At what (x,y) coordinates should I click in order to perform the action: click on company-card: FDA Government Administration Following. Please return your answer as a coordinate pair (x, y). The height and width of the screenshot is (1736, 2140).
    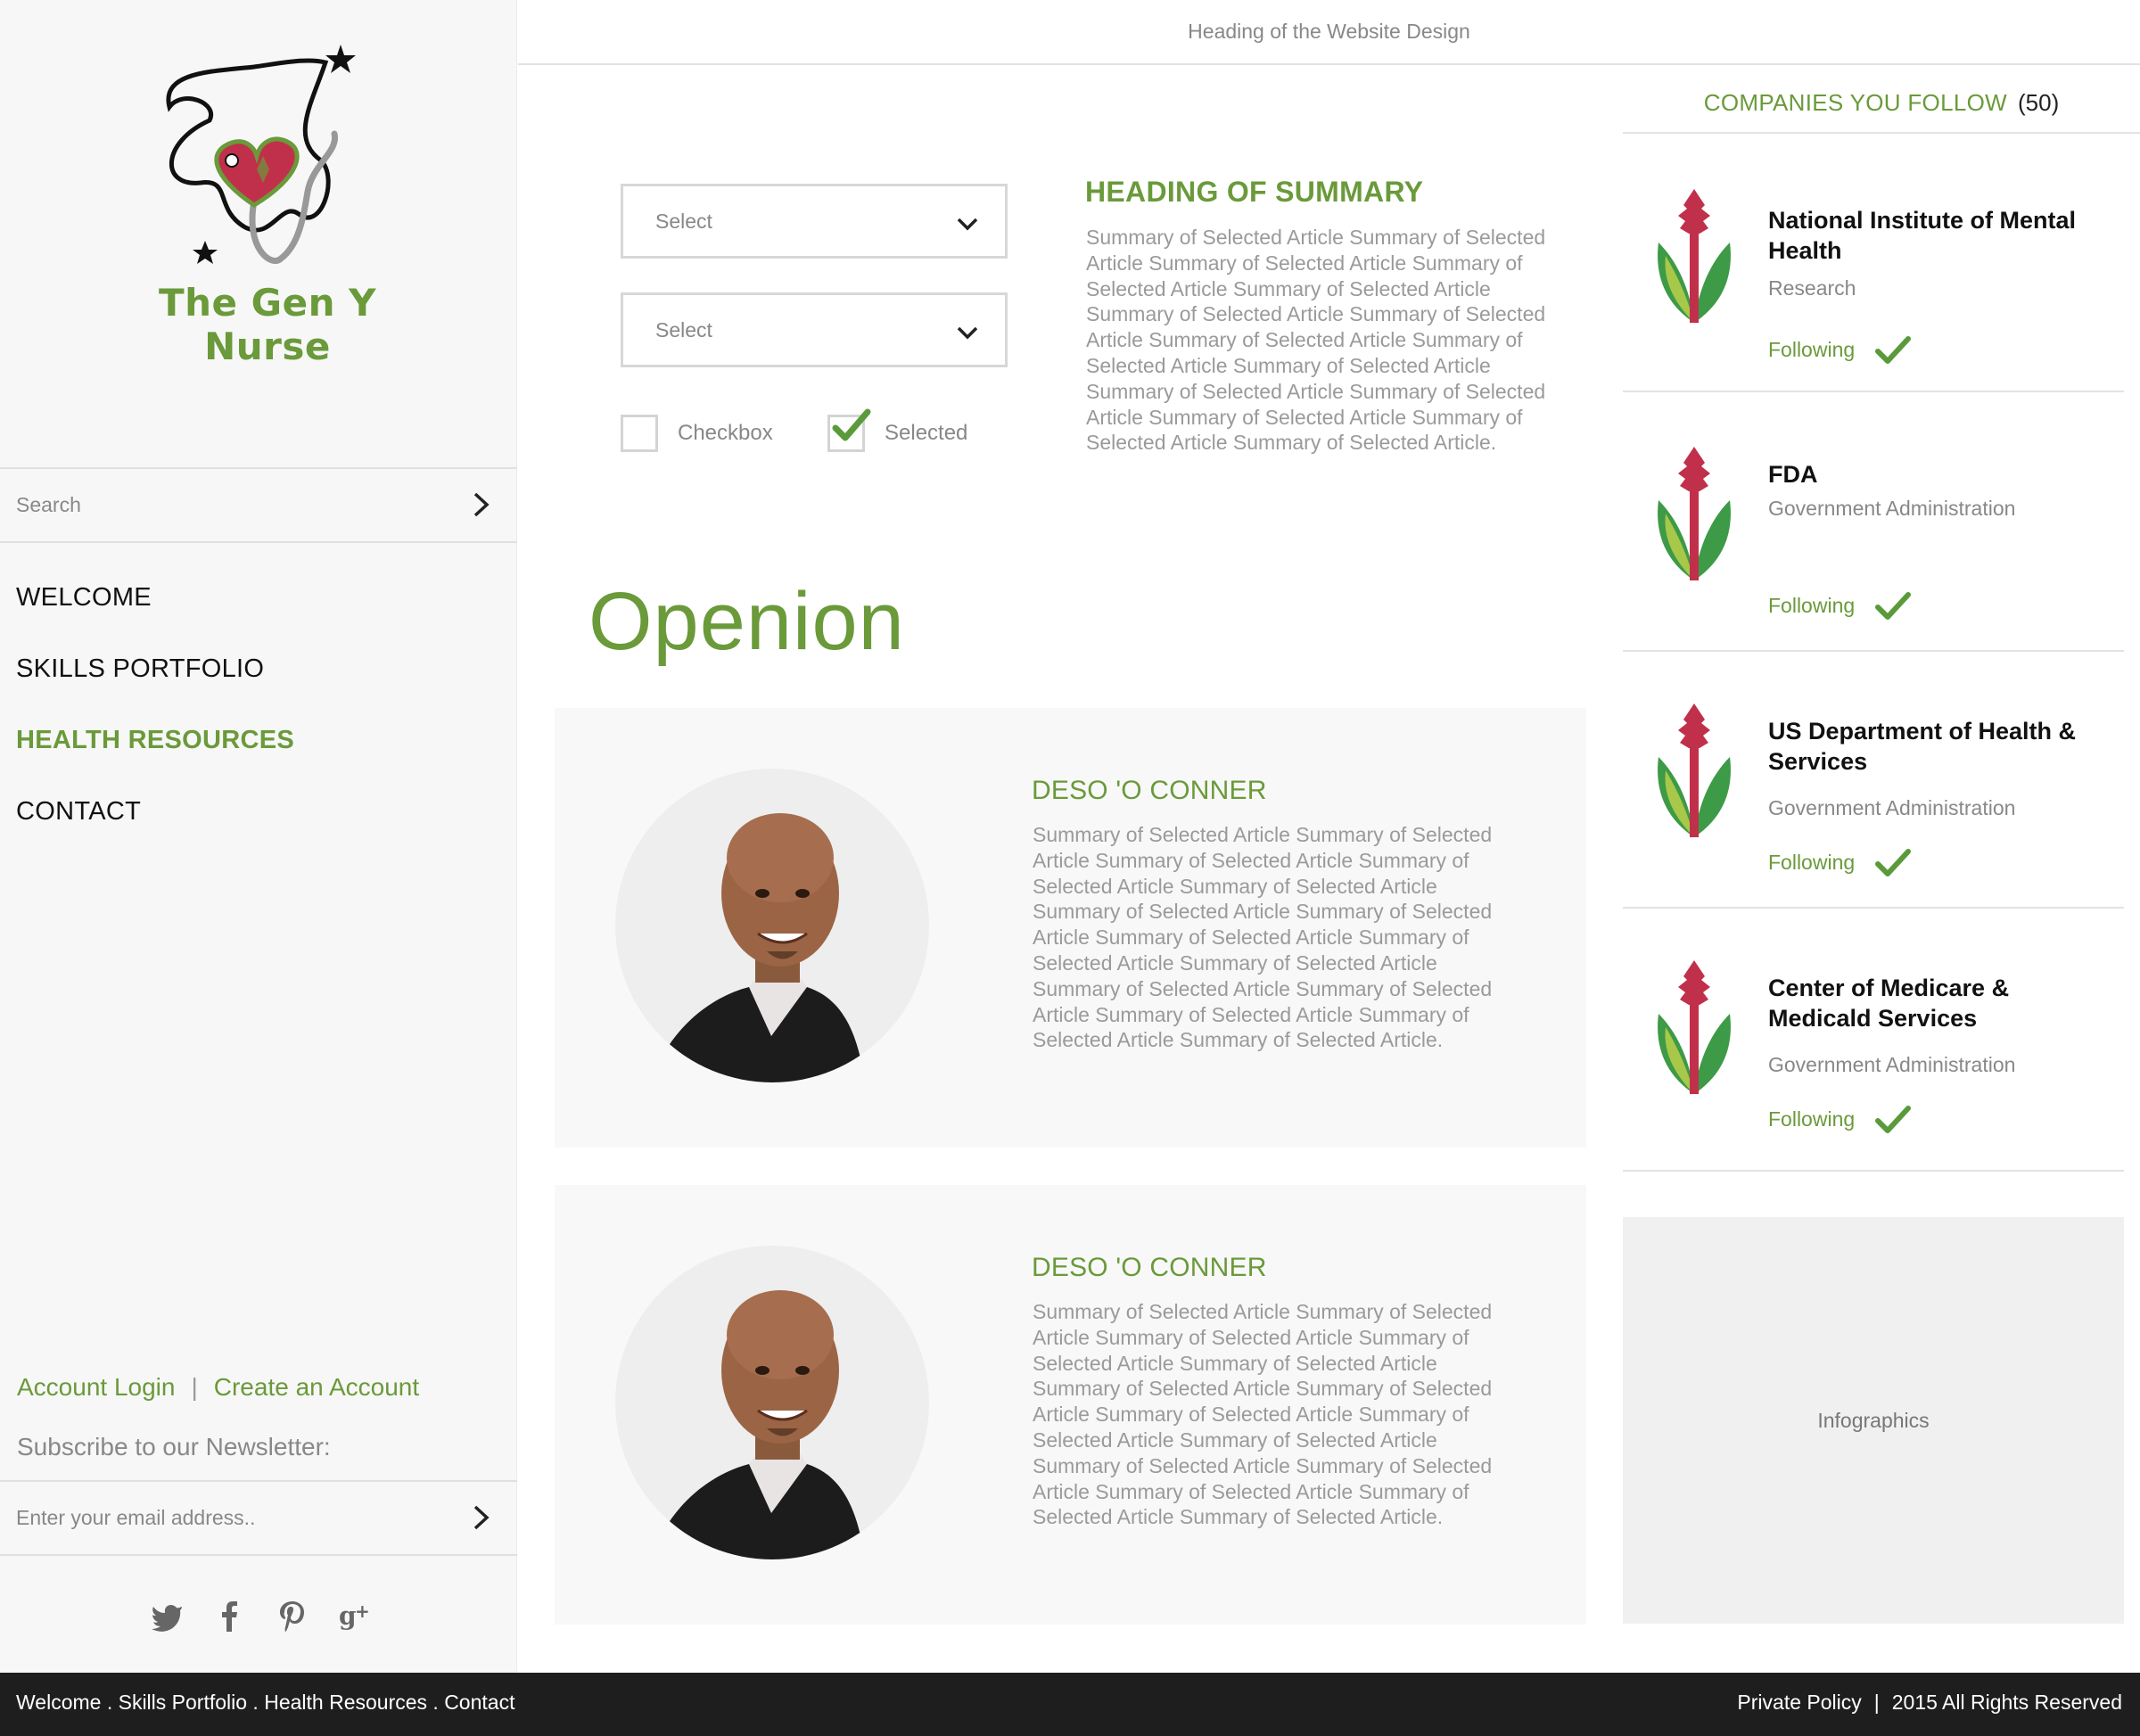
    Looking at the image, I should click on (1874, 523).